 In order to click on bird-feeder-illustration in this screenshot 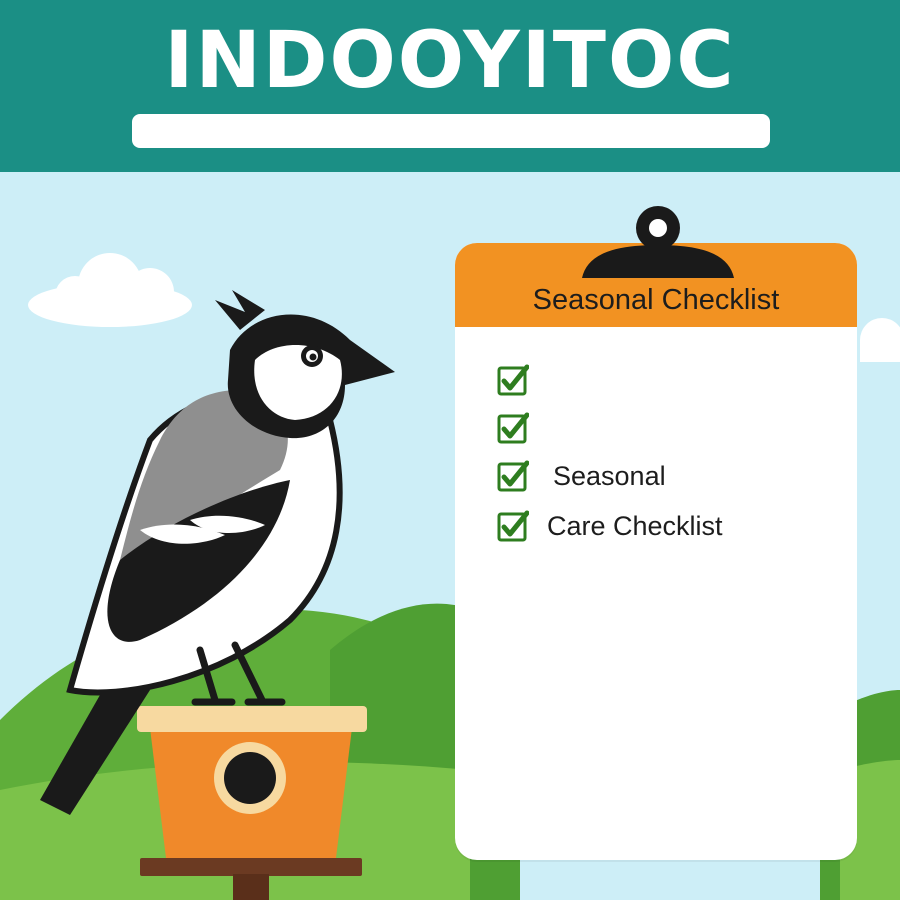, I will do `click(252, 782)`.